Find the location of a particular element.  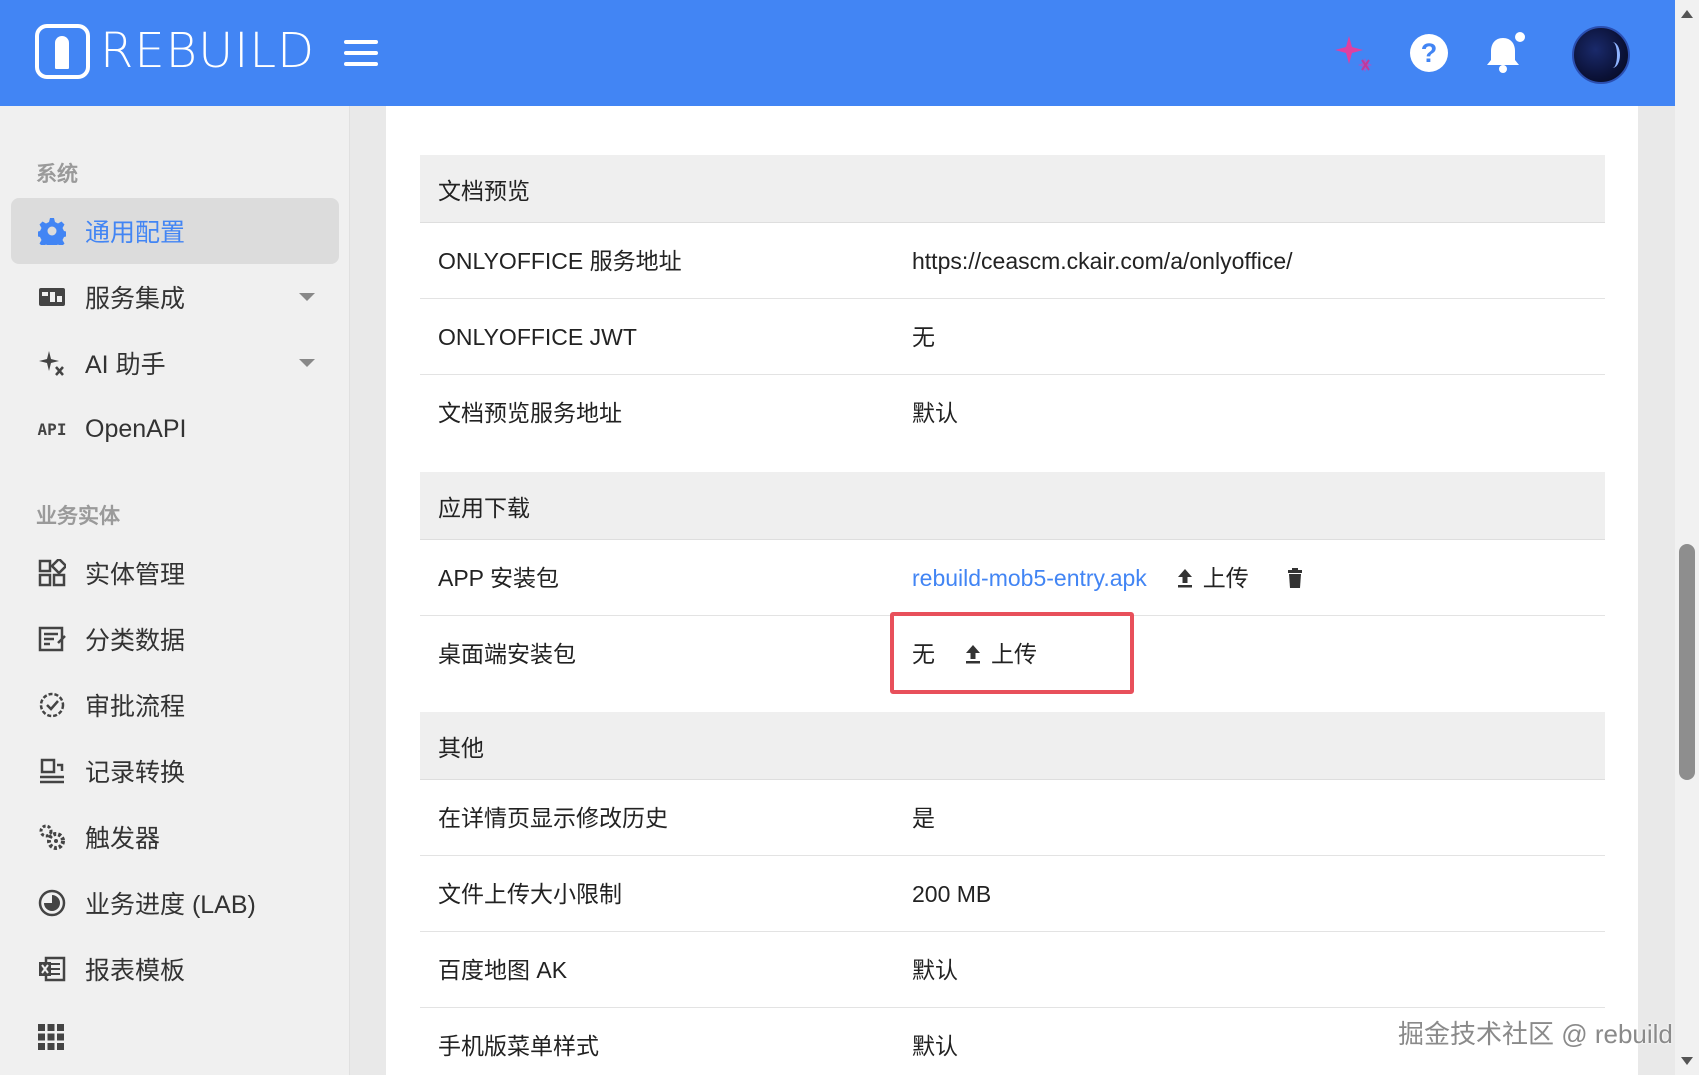

section-header-preview: 文档预览 is located at coordinates (1012, 189).